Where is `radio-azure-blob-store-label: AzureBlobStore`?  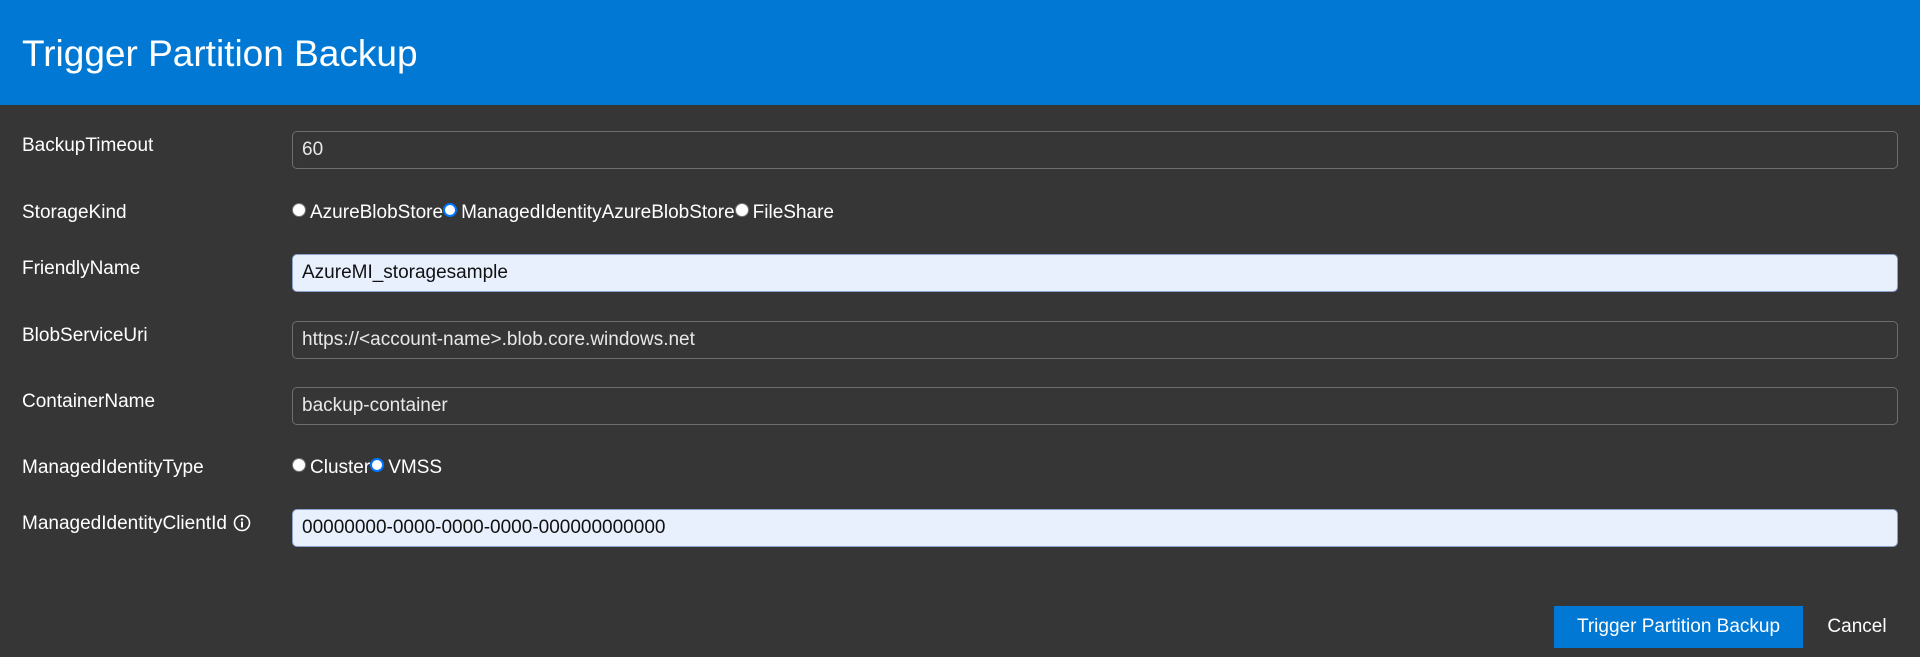
radio-azure-blob-store-label: AzureBlobStore is located at coordinates (376, 213).